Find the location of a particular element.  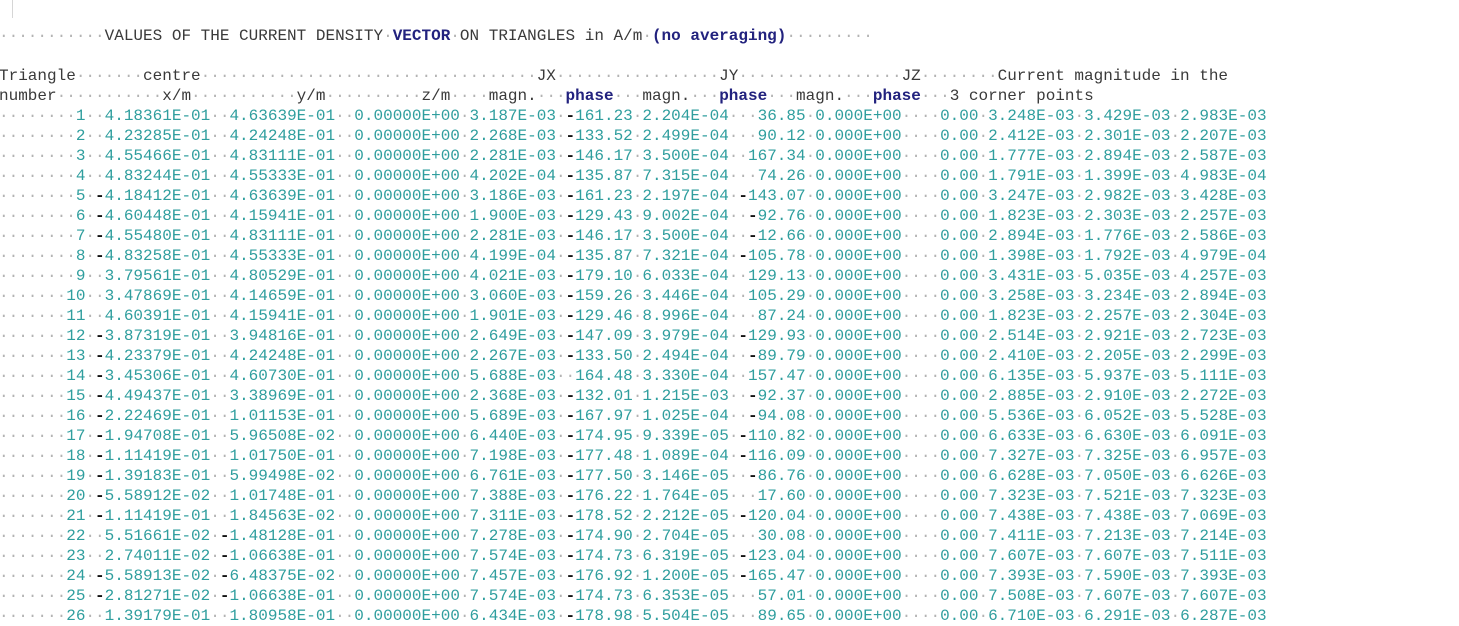

jy-magn: 9.002E-04 is located at coordinates (685, 216).